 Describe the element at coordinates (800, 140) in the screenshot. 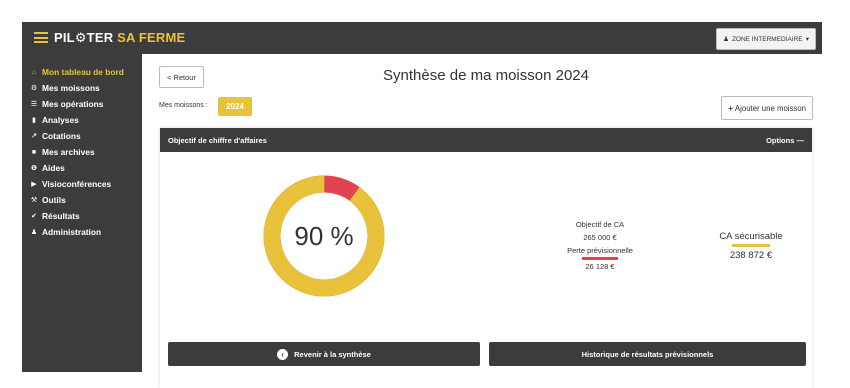

I see `ellipsis-icon: —` at that location.